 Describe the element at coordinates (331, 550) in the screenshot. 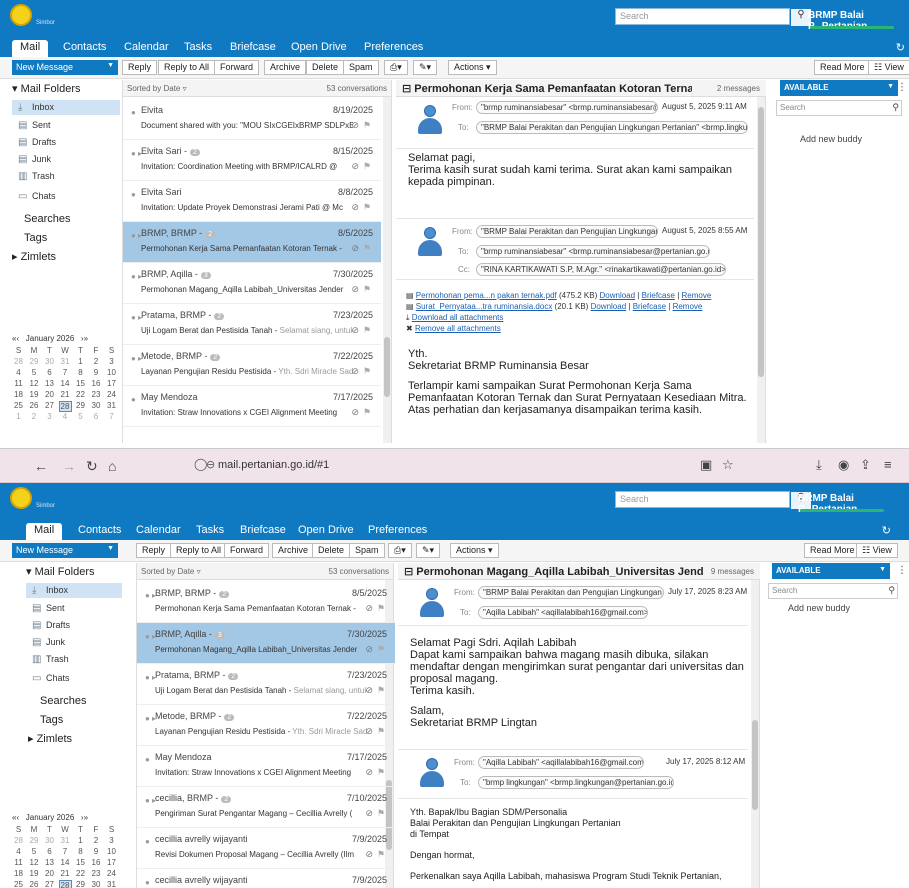

I see `delete-button: Delete` at that location.